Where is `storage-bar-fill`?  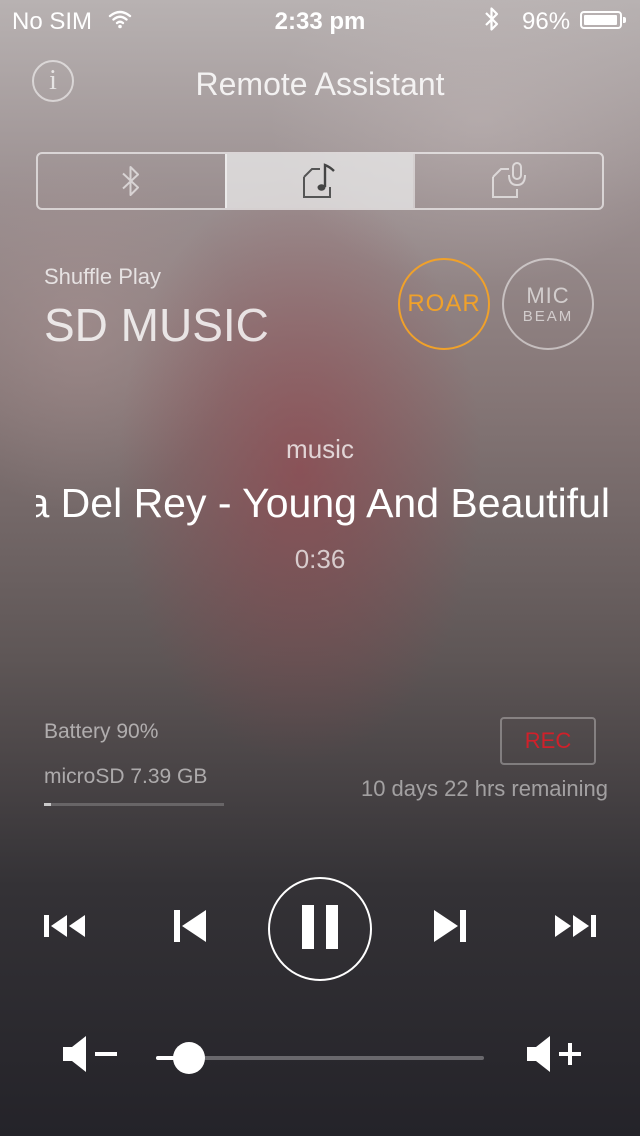 storage-bar-fill is located at coordinates (48, 804).